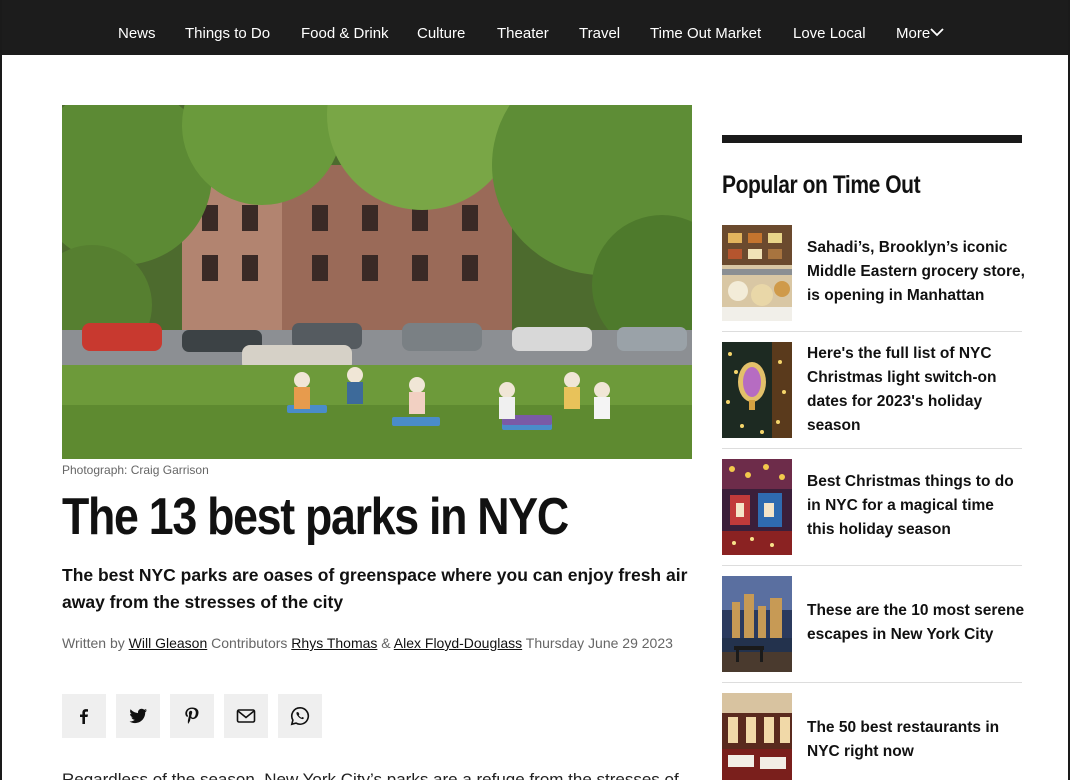 The image size is (1070, 780). Describe the element at coordinates (458, 643) in the screenshot. I see `contributor-link: Alex Floyd-Douglass` at that location.